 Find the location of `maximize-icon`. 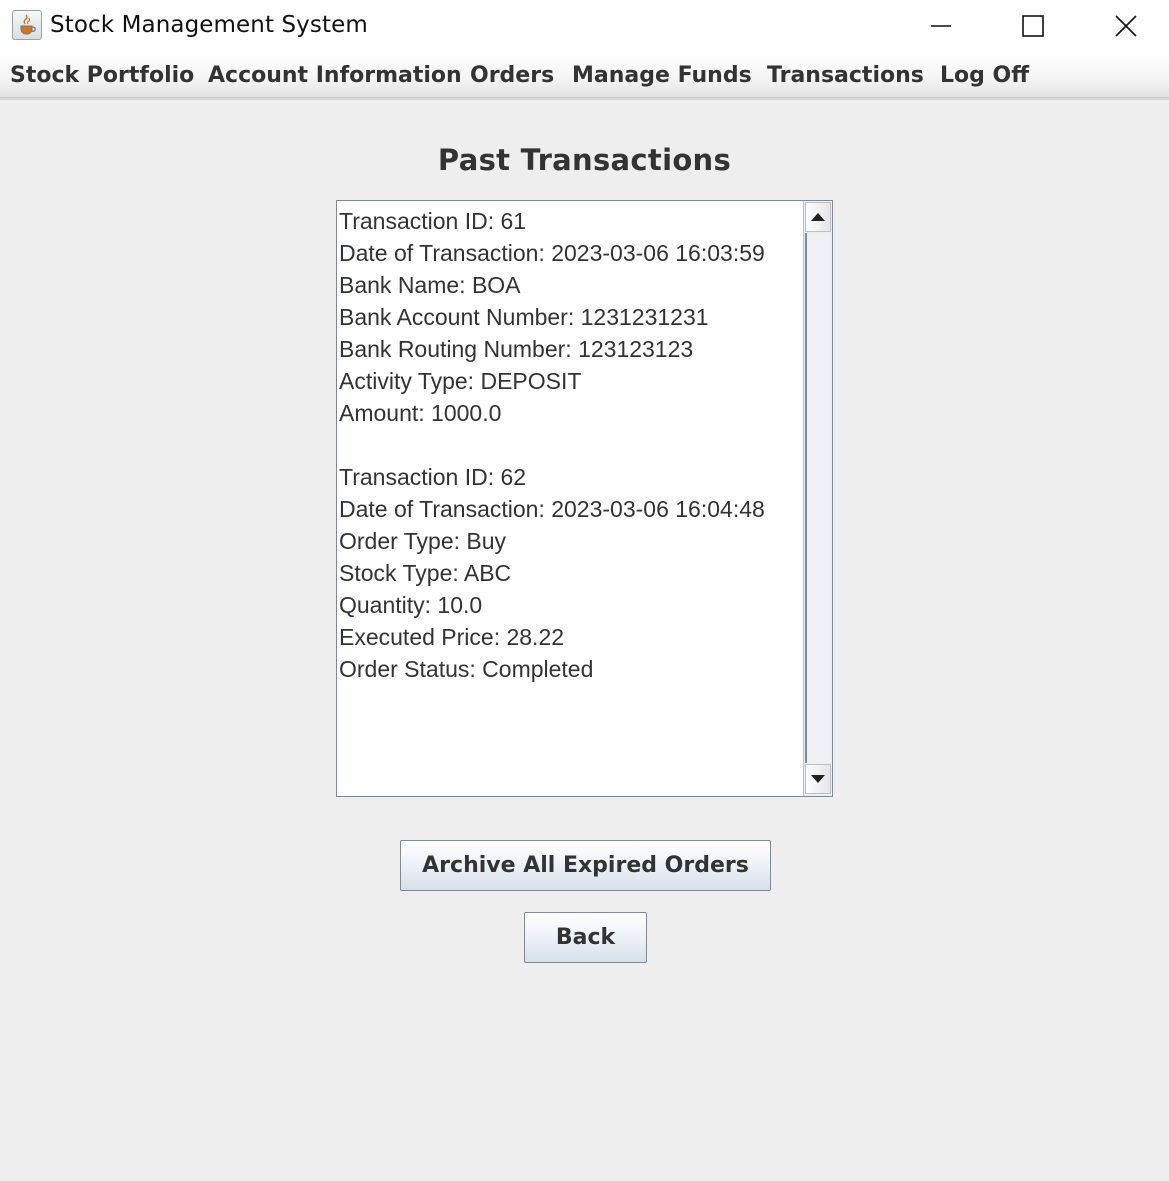

maximize-icon is located at coordinates (1033, 26).